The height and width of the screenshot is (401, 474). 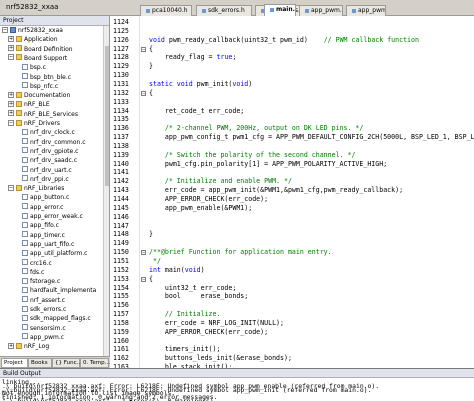 What do you see at coordinates (43, 337) in the screenshot?
I see `tree-file-item: app_pwm.c` at bounding box center [43, 337].